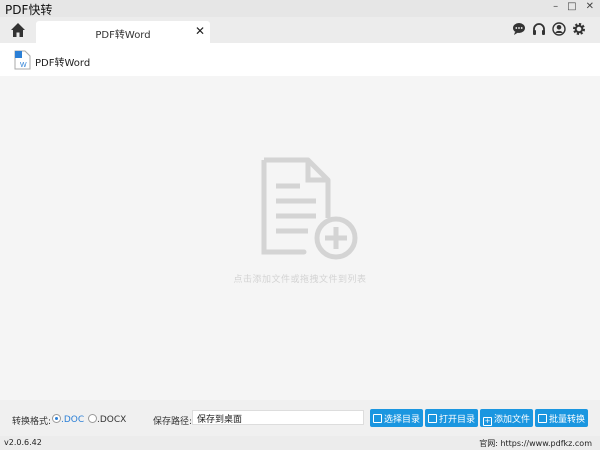  What do you see at coordinates (539, 29) in the screenshot?
I see `headset-icon` at bounding box center [539, 29].